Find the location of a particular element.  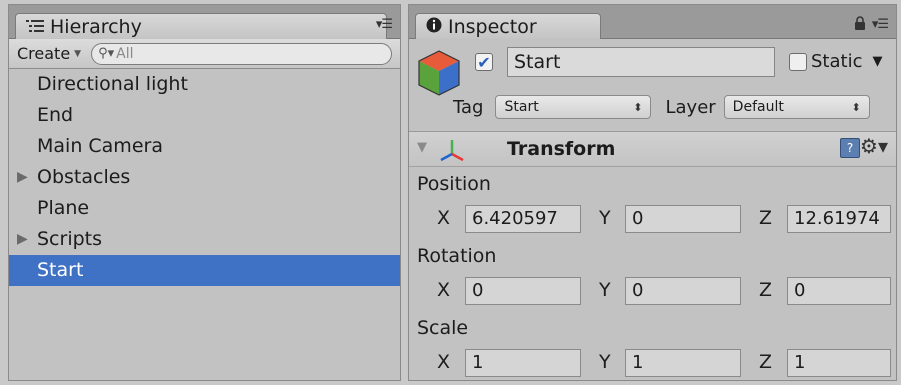

rotation-x-field: 0 is located at coordinates (523, 291).